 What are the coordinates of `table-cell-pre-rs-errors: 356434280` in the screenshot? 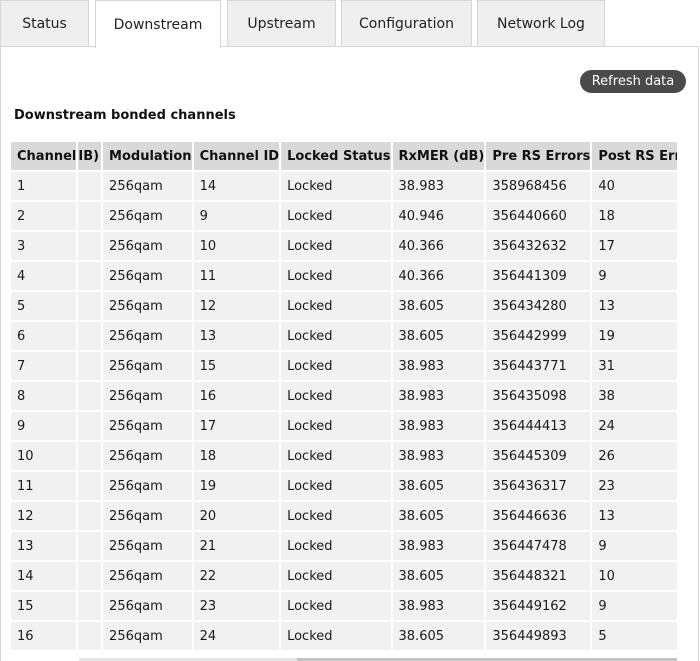 It's located at (539, 307).